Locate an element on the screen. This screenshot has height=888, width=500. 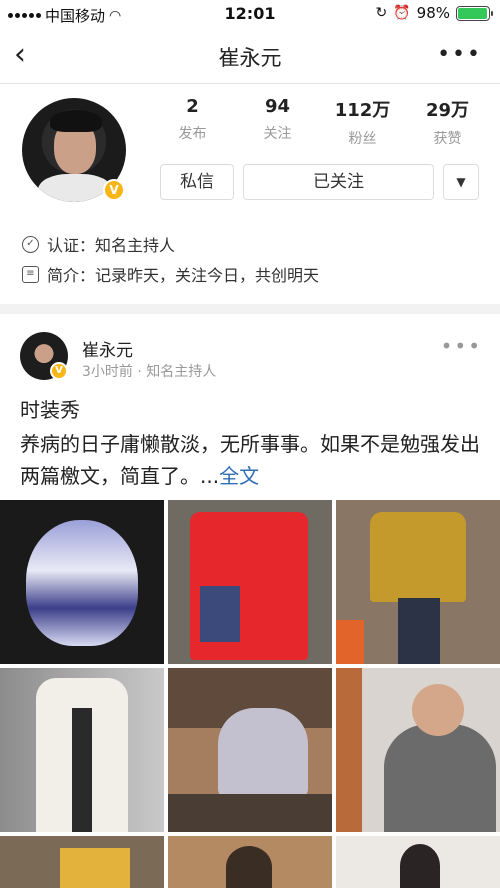
bio-line: ≡ 简介：记录昨天，关注今日，共创明天 is located at coordinates (170, 274).